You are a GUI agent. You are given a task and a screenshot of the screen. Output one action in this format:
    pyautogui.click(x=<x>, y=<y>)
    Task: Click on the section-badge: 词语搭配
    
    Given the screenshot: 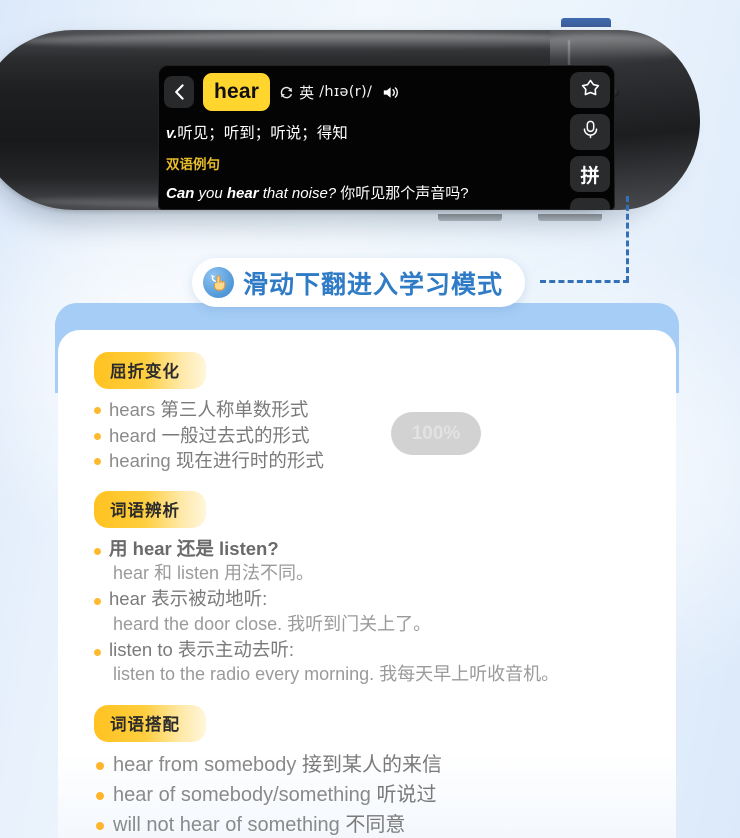 What is the action you would take?
    pyautogui.click(x=150, y=723)
    